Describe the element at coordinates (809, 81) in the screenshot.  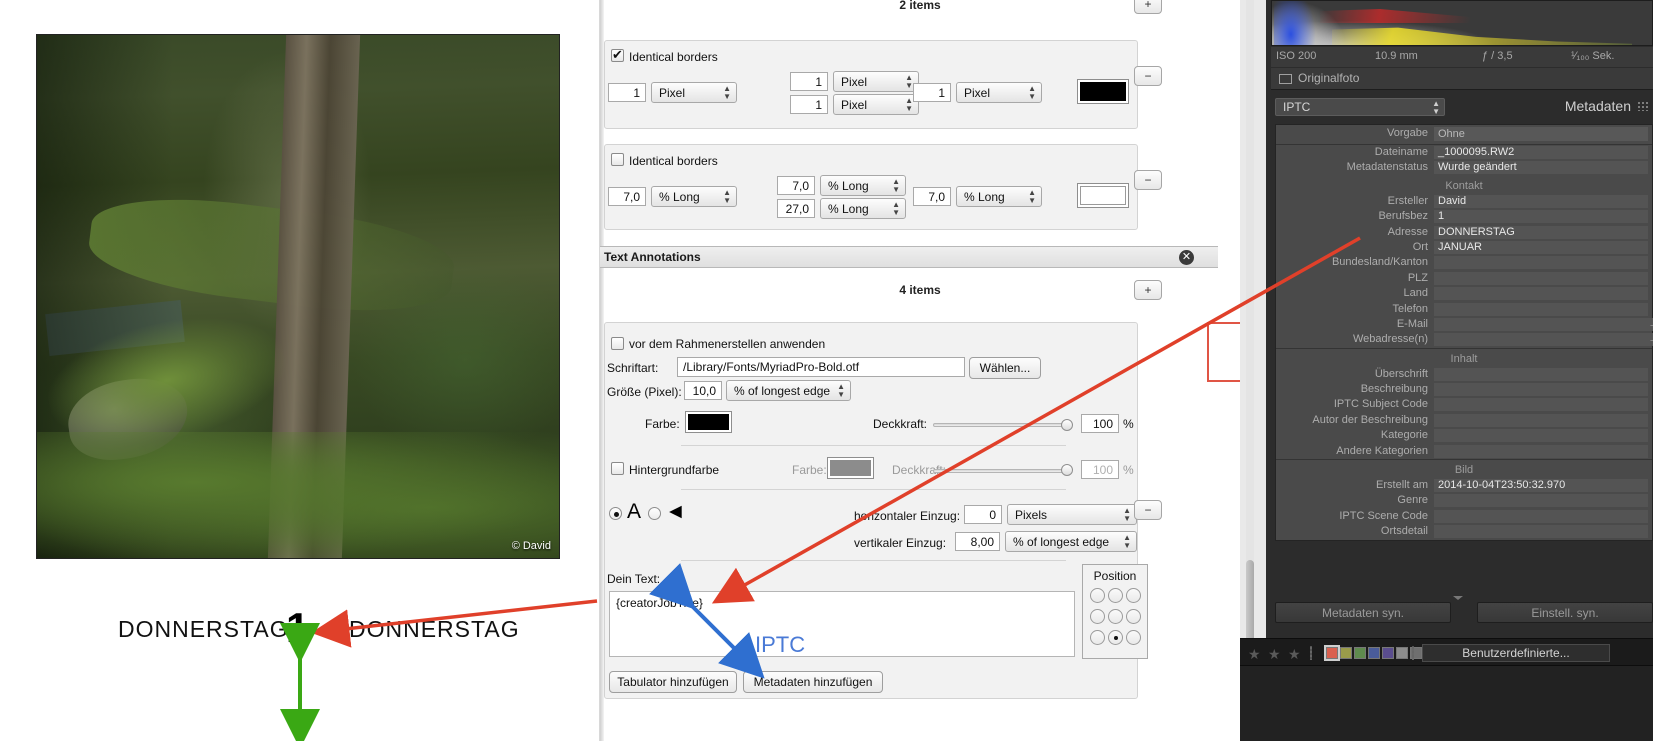
I see `border-top-value-1: 1` at that location.